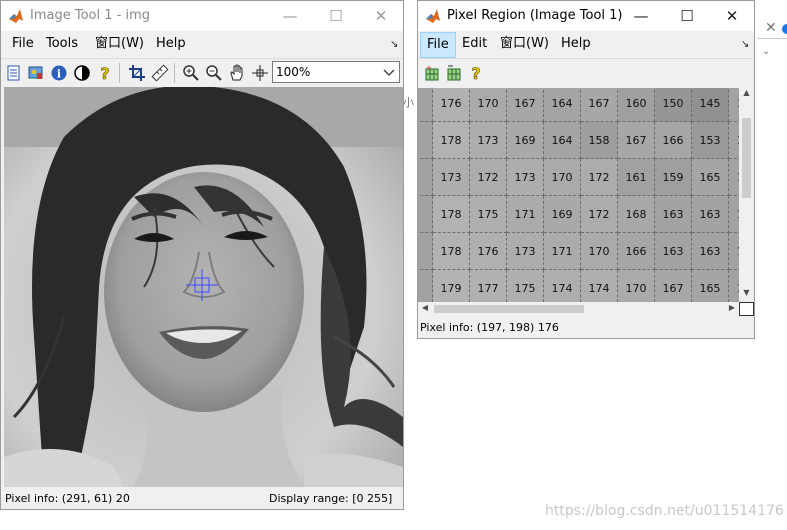  I want to click on pixel-cell: 159, so click(673, 177).